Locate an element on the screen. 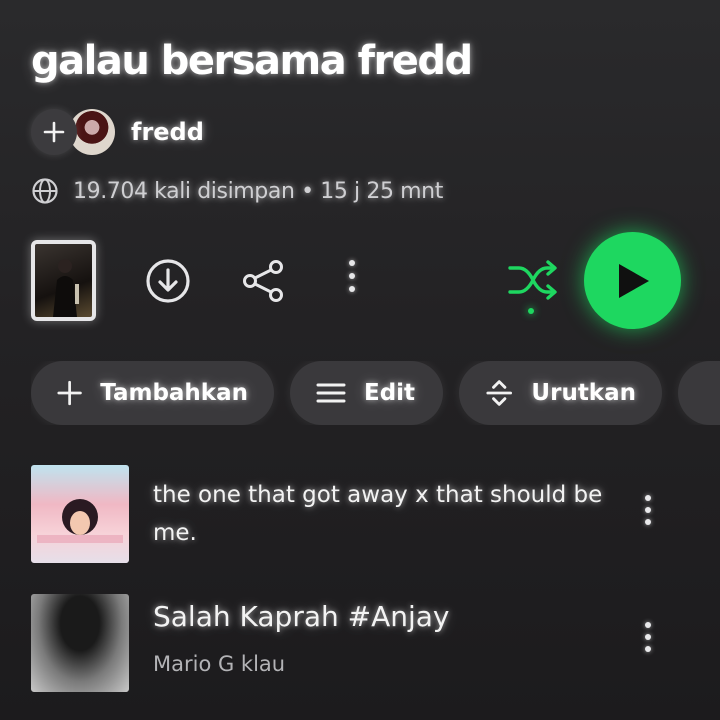  add-label: Tambahkan is located at coordinates (174, 393).